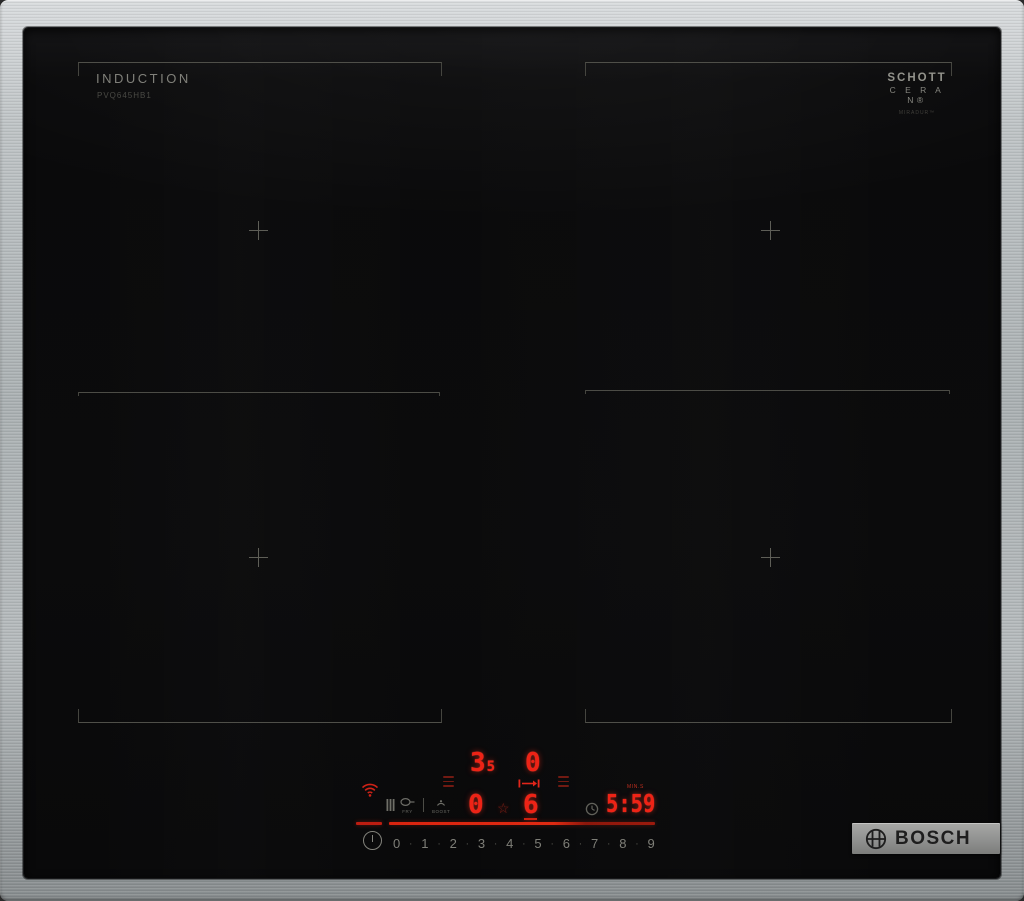 This screenshot has width=1024, height=901. Describe the element at coordinates (770, 230) in the screenshot. I see `zone-center-cross-back-right` at that location.